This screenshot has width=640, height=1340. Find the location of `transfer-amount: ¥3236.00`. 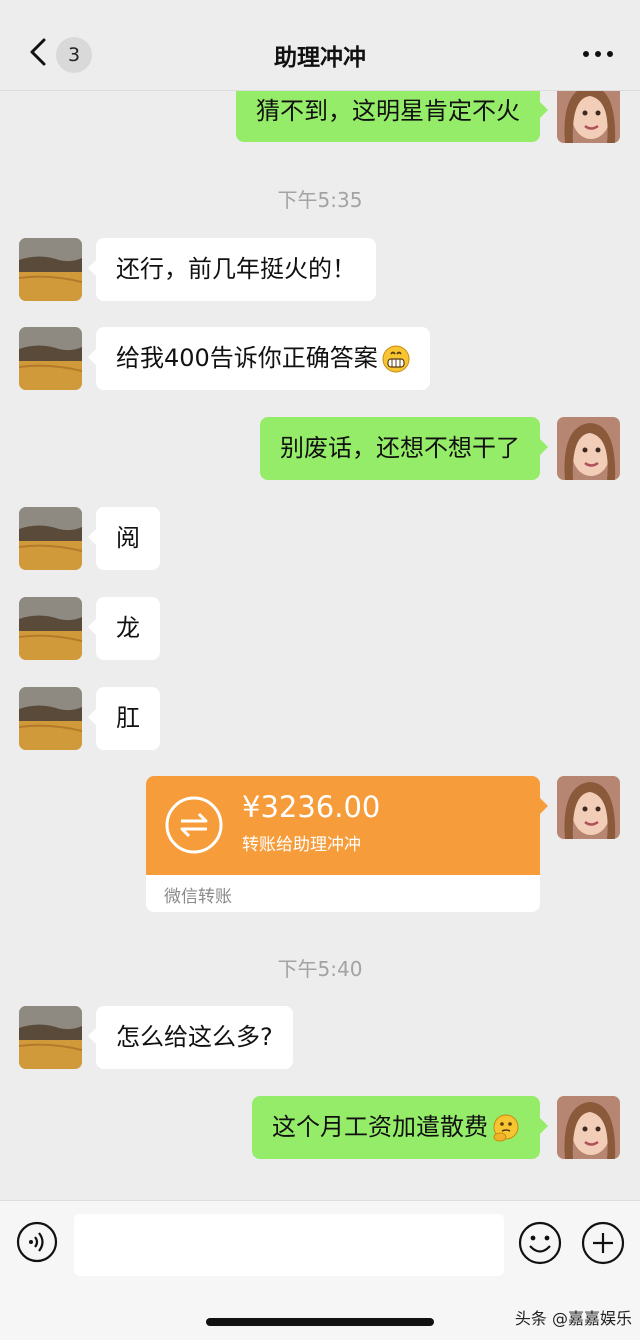

transfer-amount: ¥3236.00 is located at coordinates (311, 807).